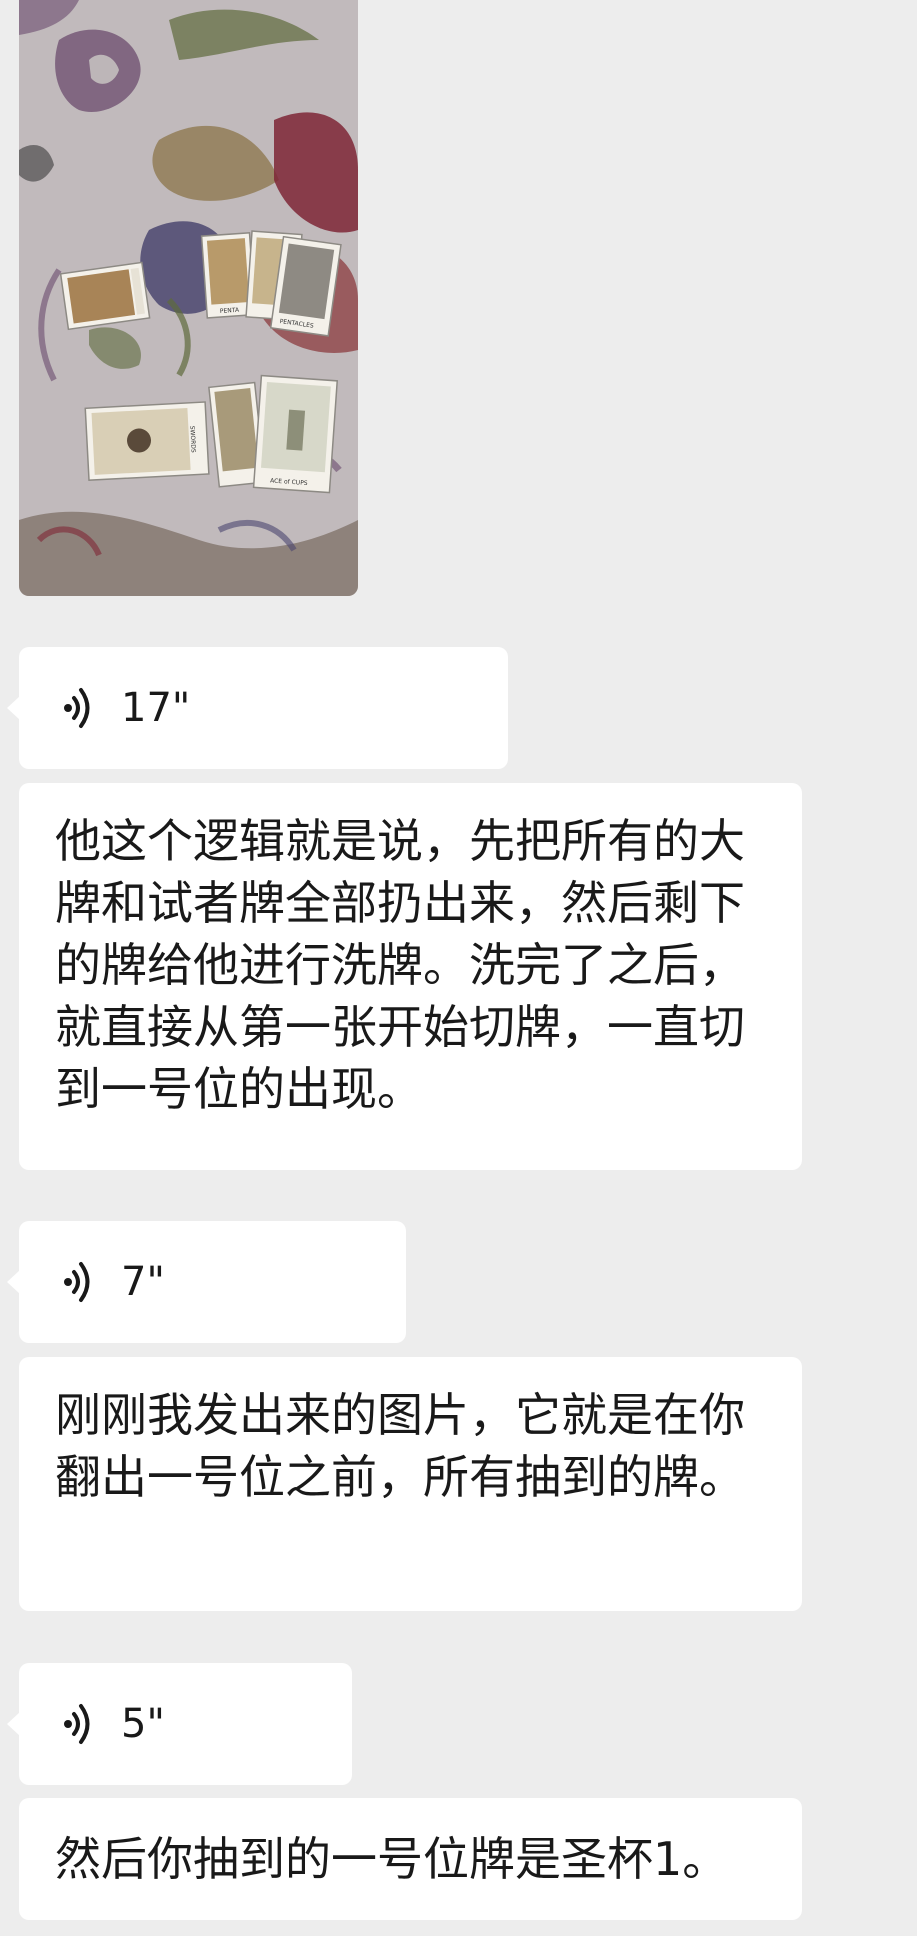 The image size is (917, 1936). I want to click on voice-message-2: 7", so click(206, 1282).